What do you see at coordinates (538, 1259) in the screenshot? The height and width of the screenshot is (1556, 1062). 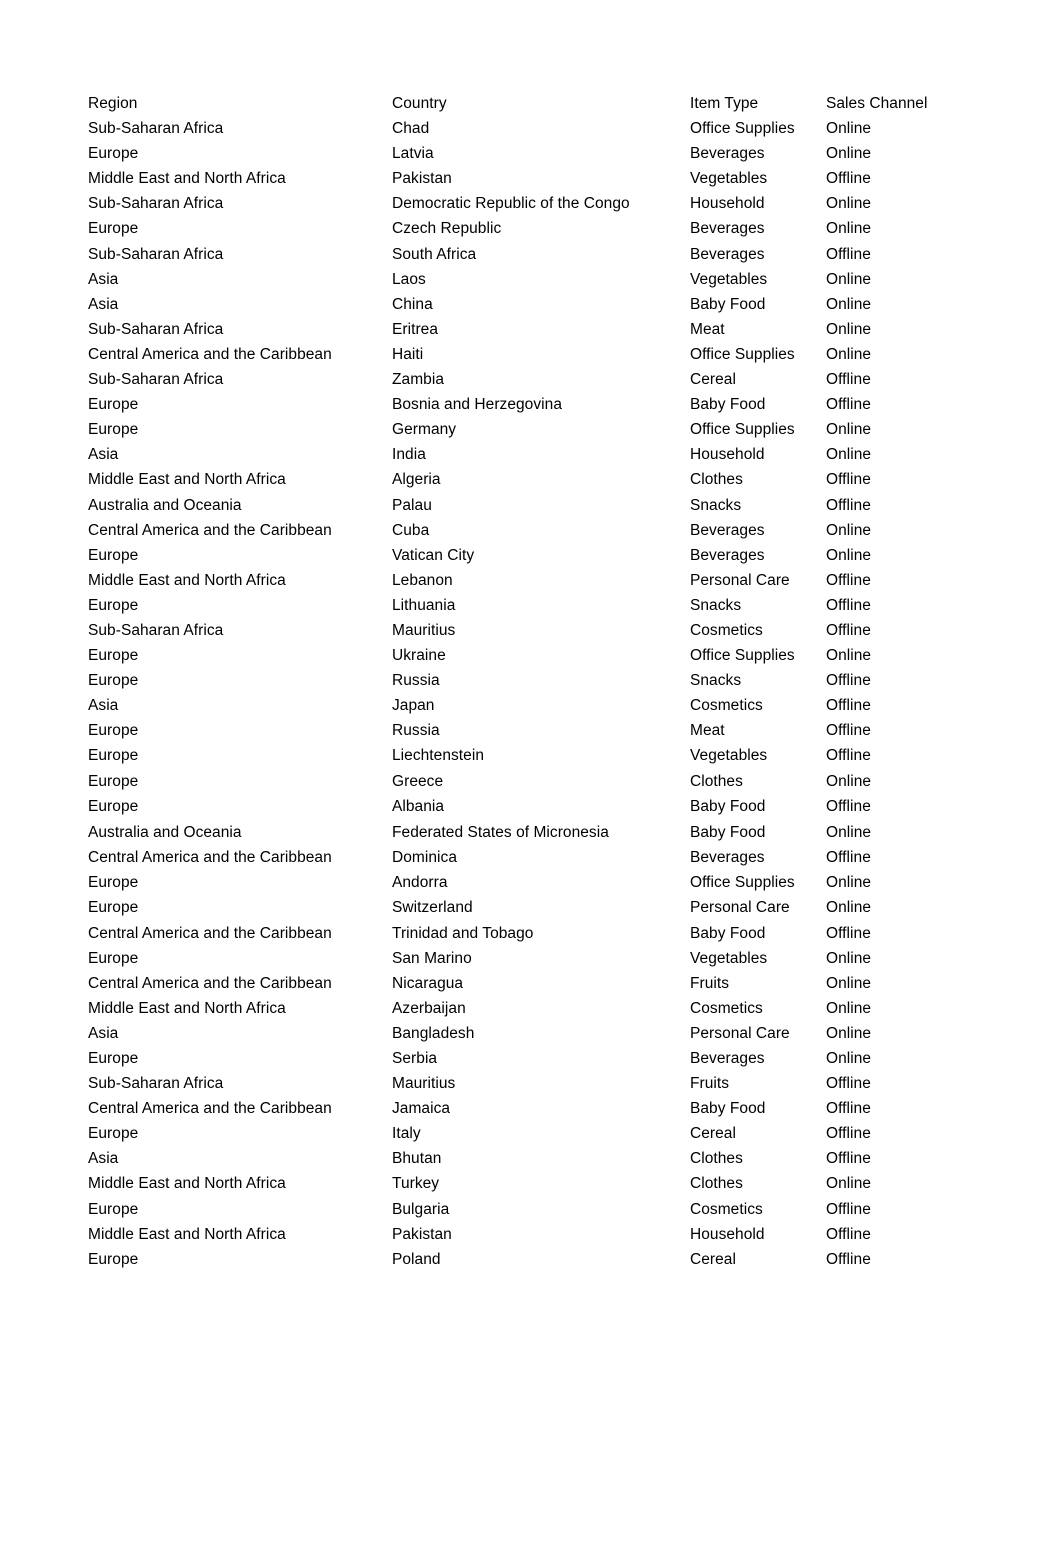 I see `table-row: Europe Poland Cereal Offline` at bounding box center [538, 1259].